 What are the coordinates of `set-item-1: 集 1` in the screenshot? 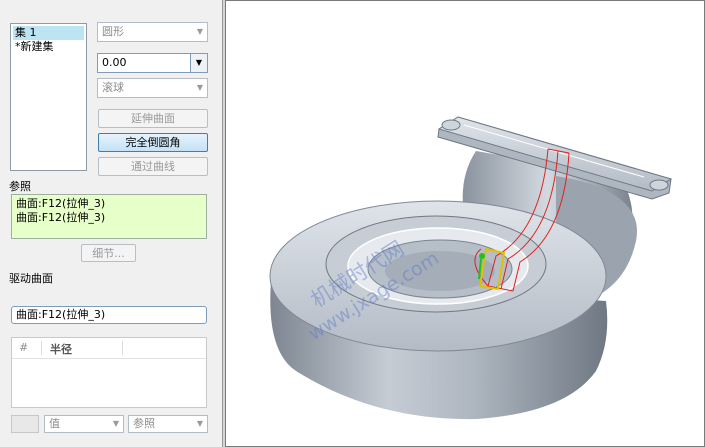 It's located at (48, 33).